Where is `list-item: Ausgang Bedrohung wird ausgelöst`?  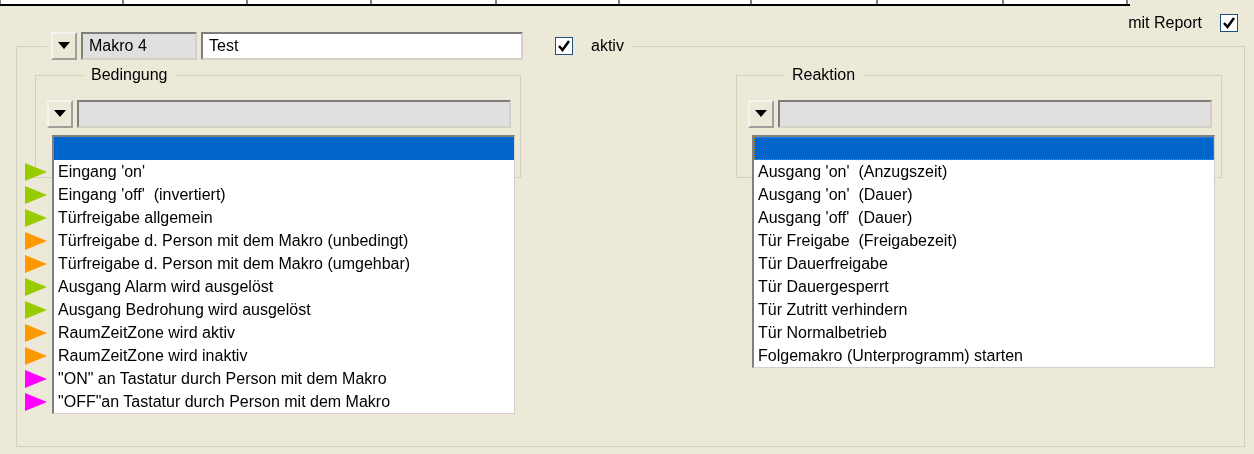 list-item: Ausgang Bedrohung wird ausgelöst is located at coordinates (284, 309).